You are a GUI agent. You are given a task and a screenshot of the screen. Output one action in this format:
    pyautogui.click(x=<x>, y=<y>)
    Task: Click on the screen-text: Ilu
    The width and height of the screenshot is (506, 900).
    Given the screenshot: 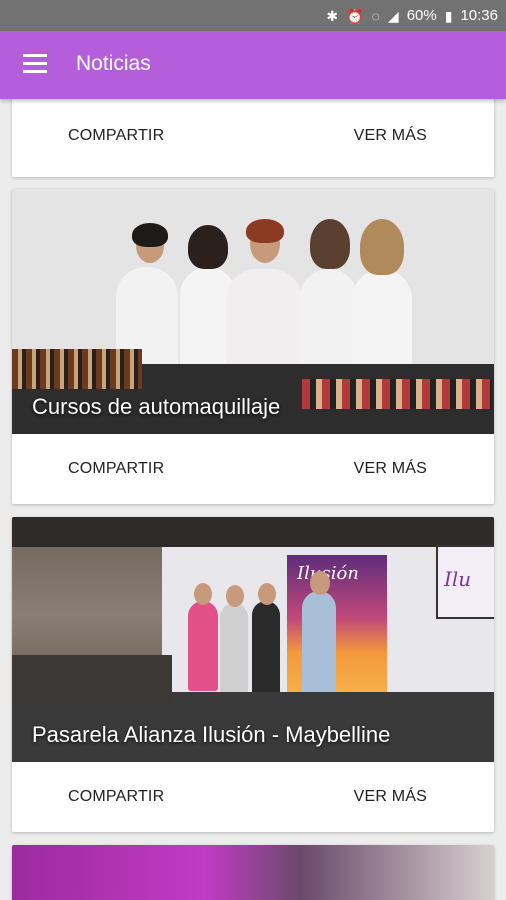 What is the action you would take?
    pyautogui.click(x=458, y=579)
    